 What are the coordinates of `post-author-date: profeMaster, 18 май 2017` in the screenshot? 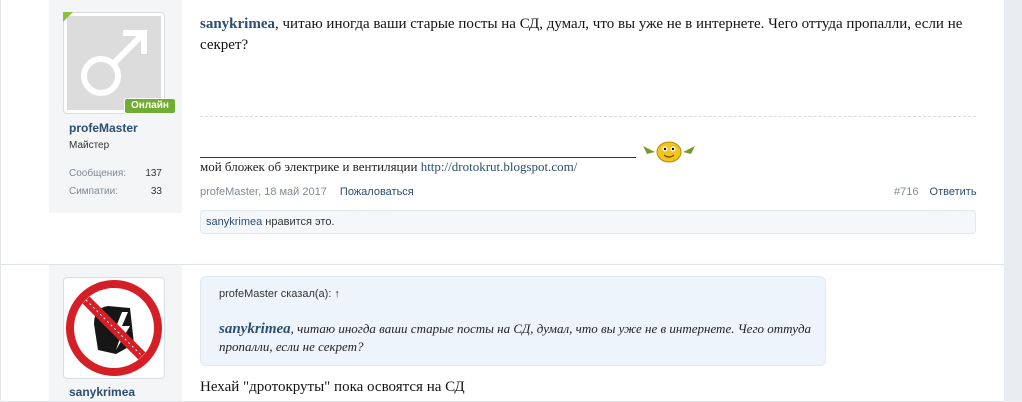 It's located at (263, 192).